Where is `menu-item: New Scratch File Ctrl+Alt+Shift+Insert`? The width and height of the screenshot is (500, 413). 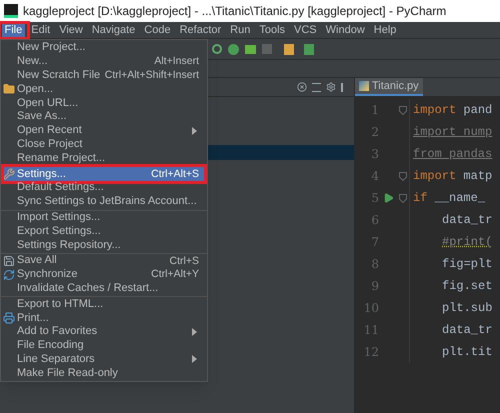
menu-item: New Scratch File Ctrl+Alt+Shift+Insert is located at coordinates (104, 75).